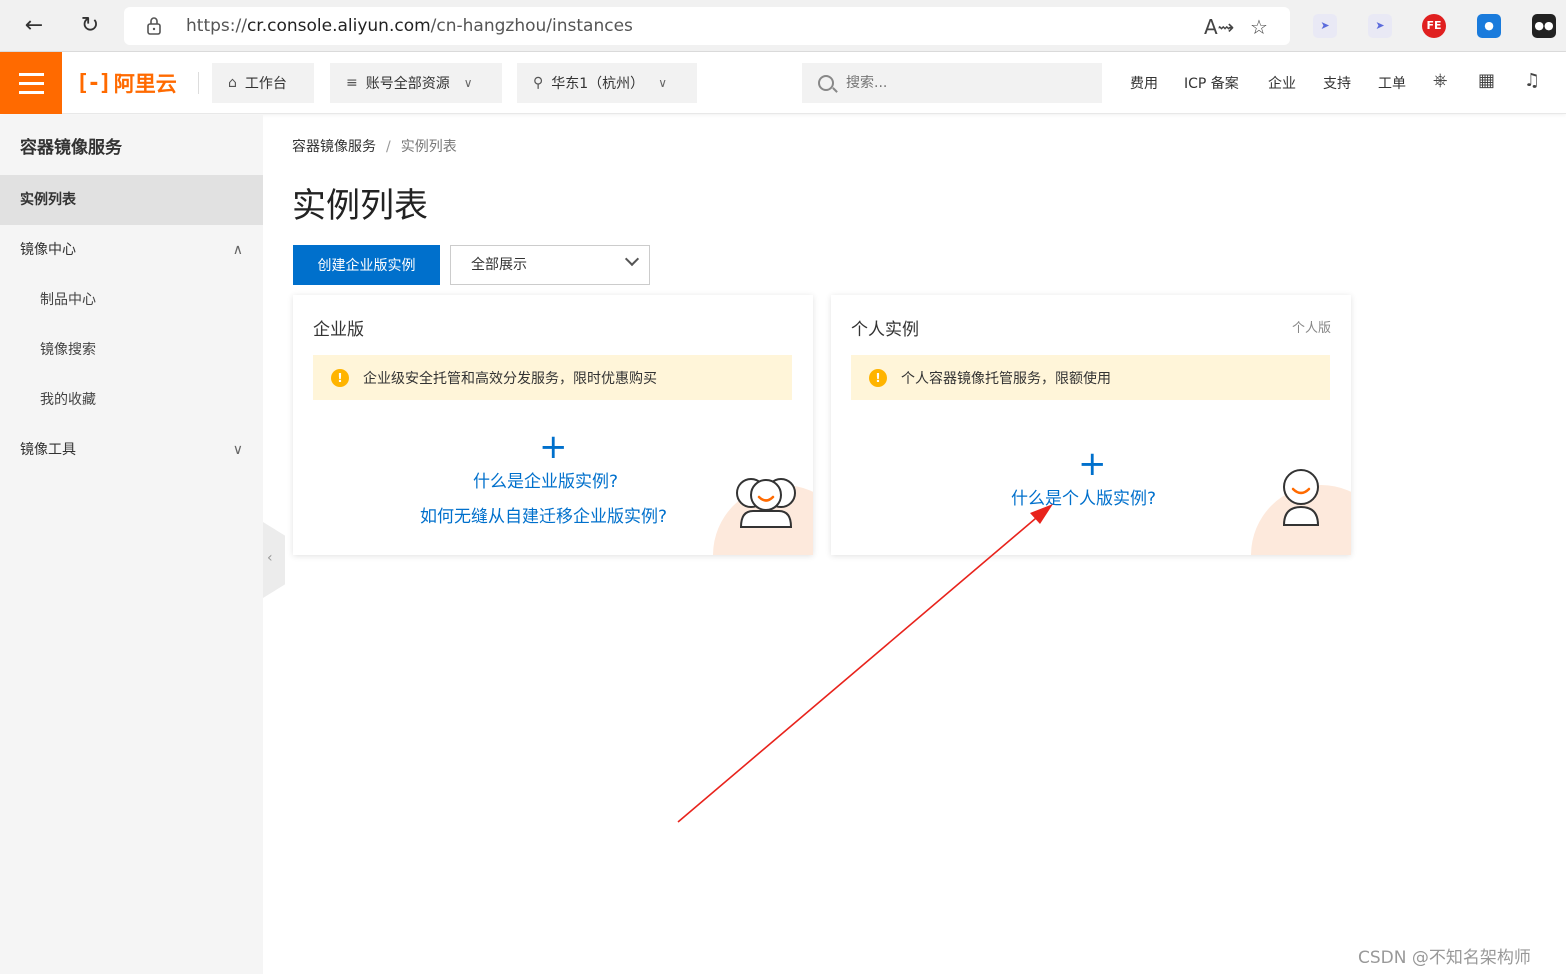 The width and height of the screenshot is (1566, 974). I want to click on breadcrumb-item-service: 容器镜像服务, so click(334, 147).